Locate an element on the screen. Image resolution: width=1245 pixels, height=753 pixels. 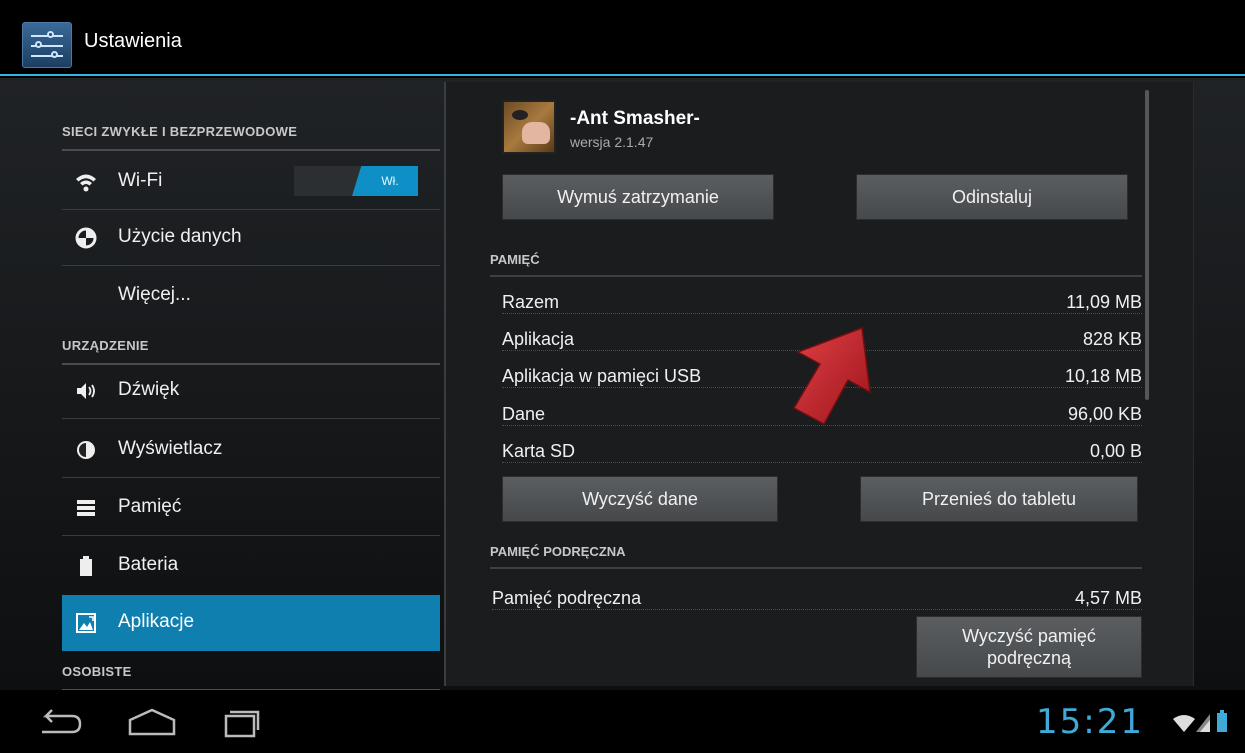
sidebar-item-sound: Dźwięk is located at coordinates (251, 391).